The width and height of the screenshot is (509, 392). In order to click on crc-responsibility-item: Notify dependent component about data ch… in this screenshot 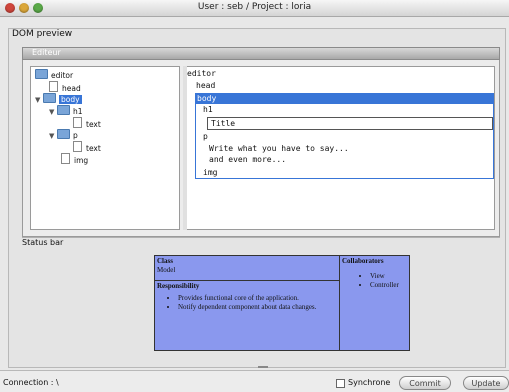, I will do `click(257, 307)`.